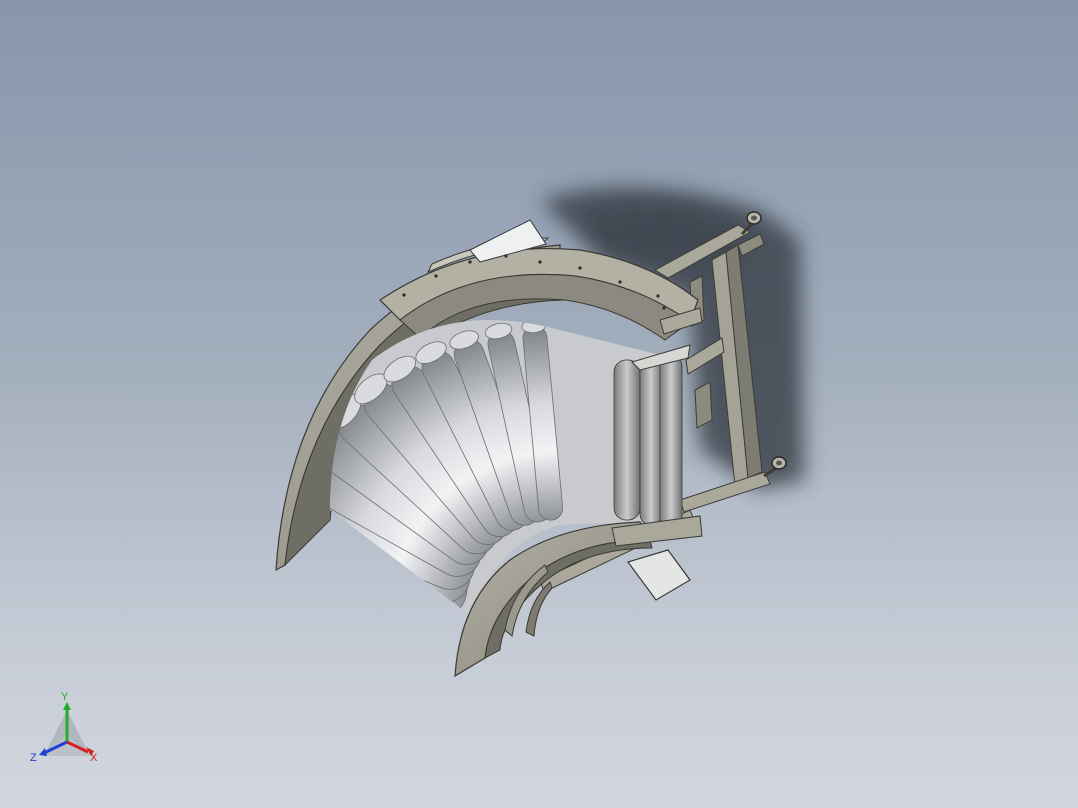 The height and width of the screenshot is (808, 1078). Describe the element at coordinates (94, 758) in the screenshot. I see `x-axis-label: X` at that location.